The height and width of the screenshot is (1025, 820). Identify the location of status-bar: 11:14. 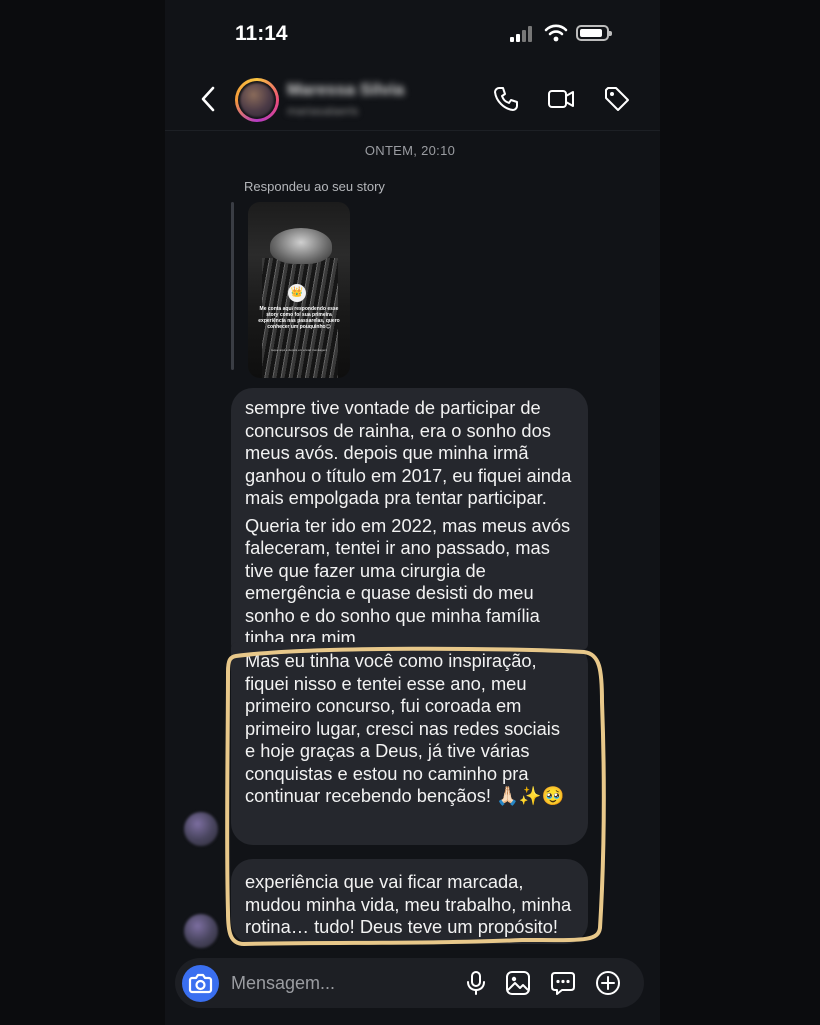
(410, 33).